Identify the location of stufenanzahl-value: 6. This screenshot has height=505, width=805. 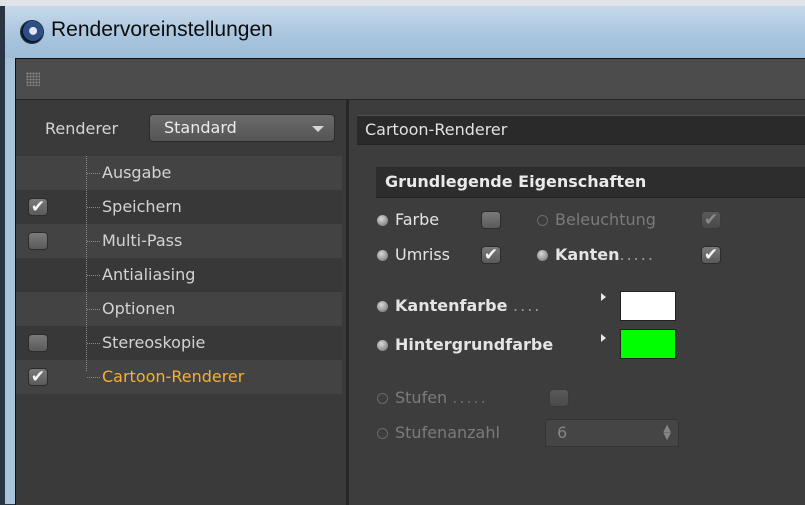
(562, 432).